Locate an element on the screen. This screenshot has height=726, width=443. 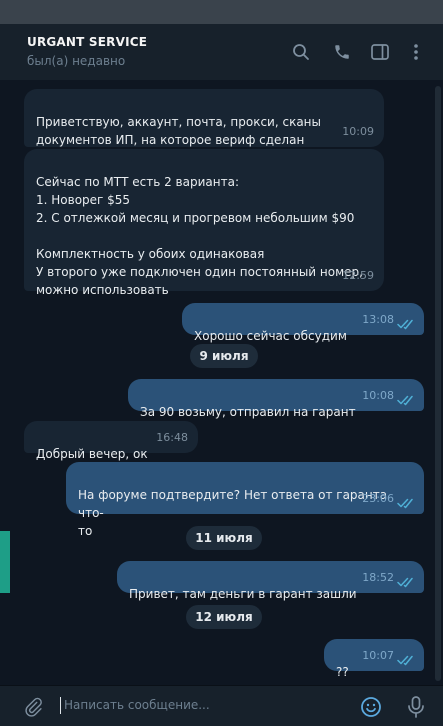
message-outgoing: Привет, там деньги в гарант зашли 18:52 is located at coordinates (270, 581).